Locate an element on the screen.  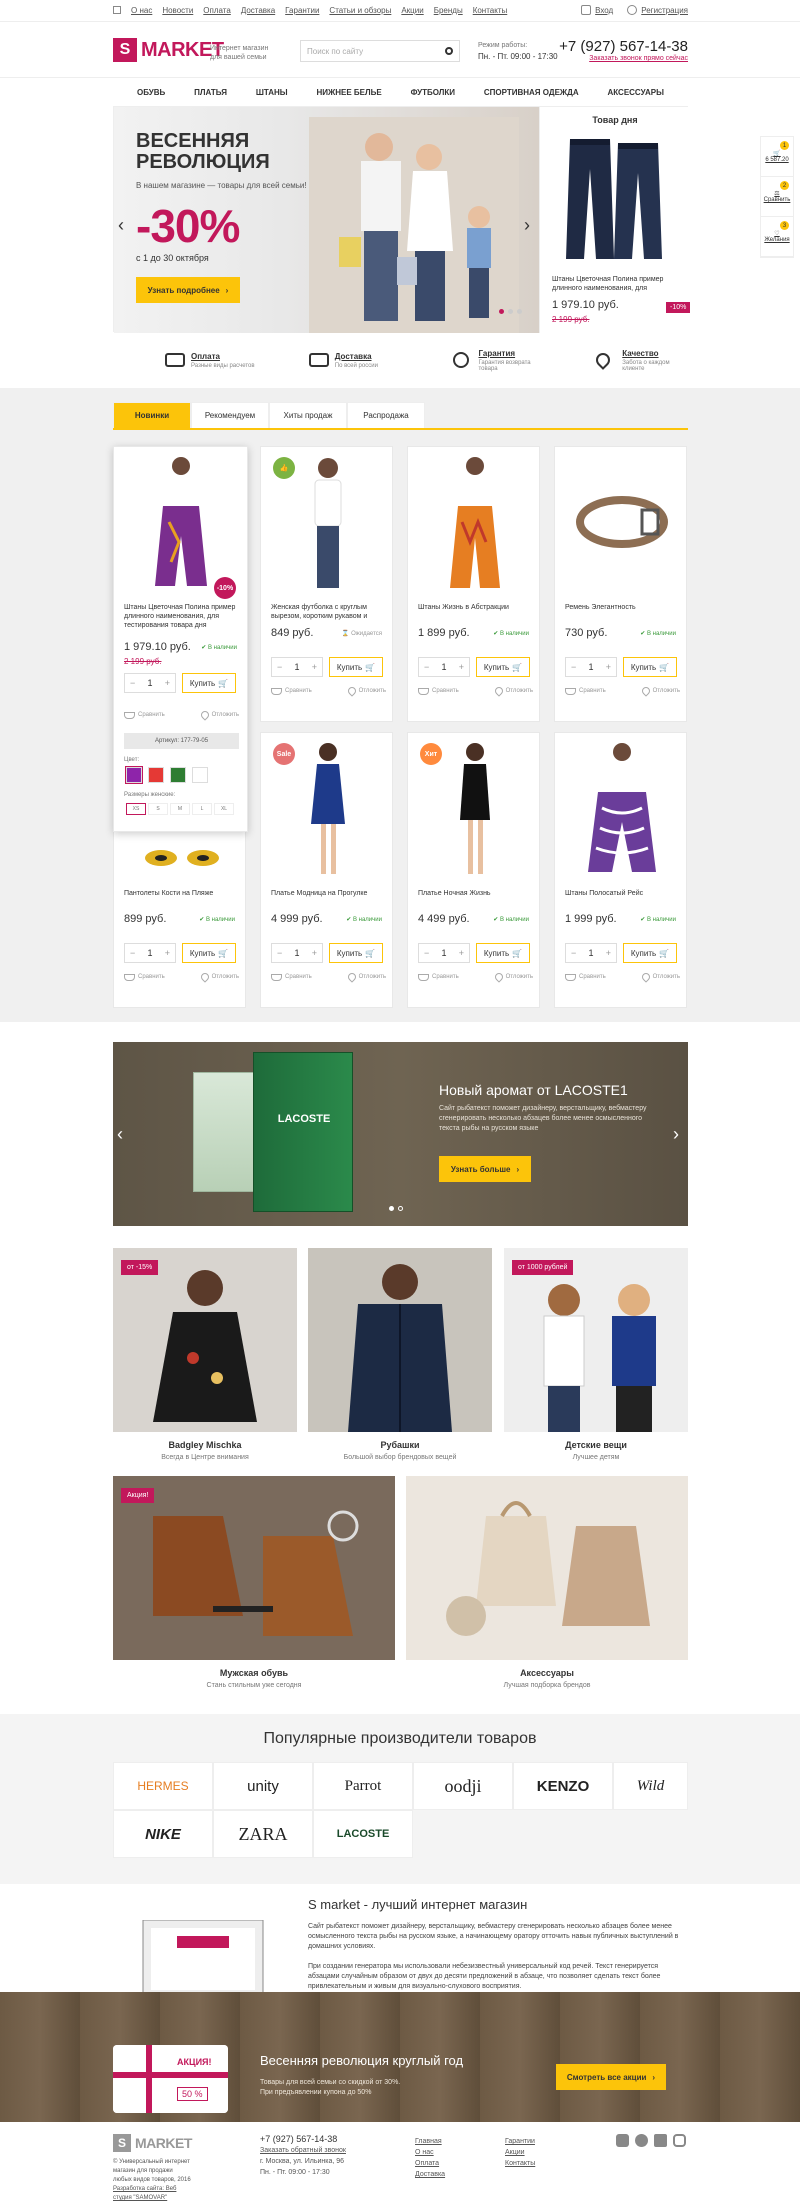
footer-phone: +7 (927) 567-14-38 is located at coordinates (303, 2139).